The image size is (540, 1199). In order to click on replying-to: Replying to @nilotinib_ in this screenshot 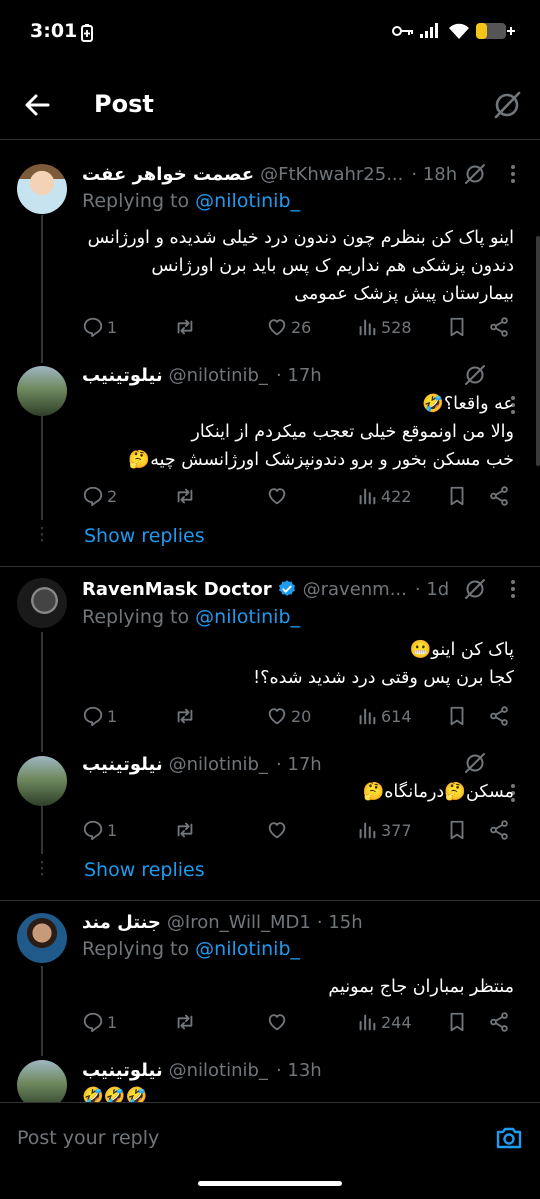, I will do `click(191, 617)`.